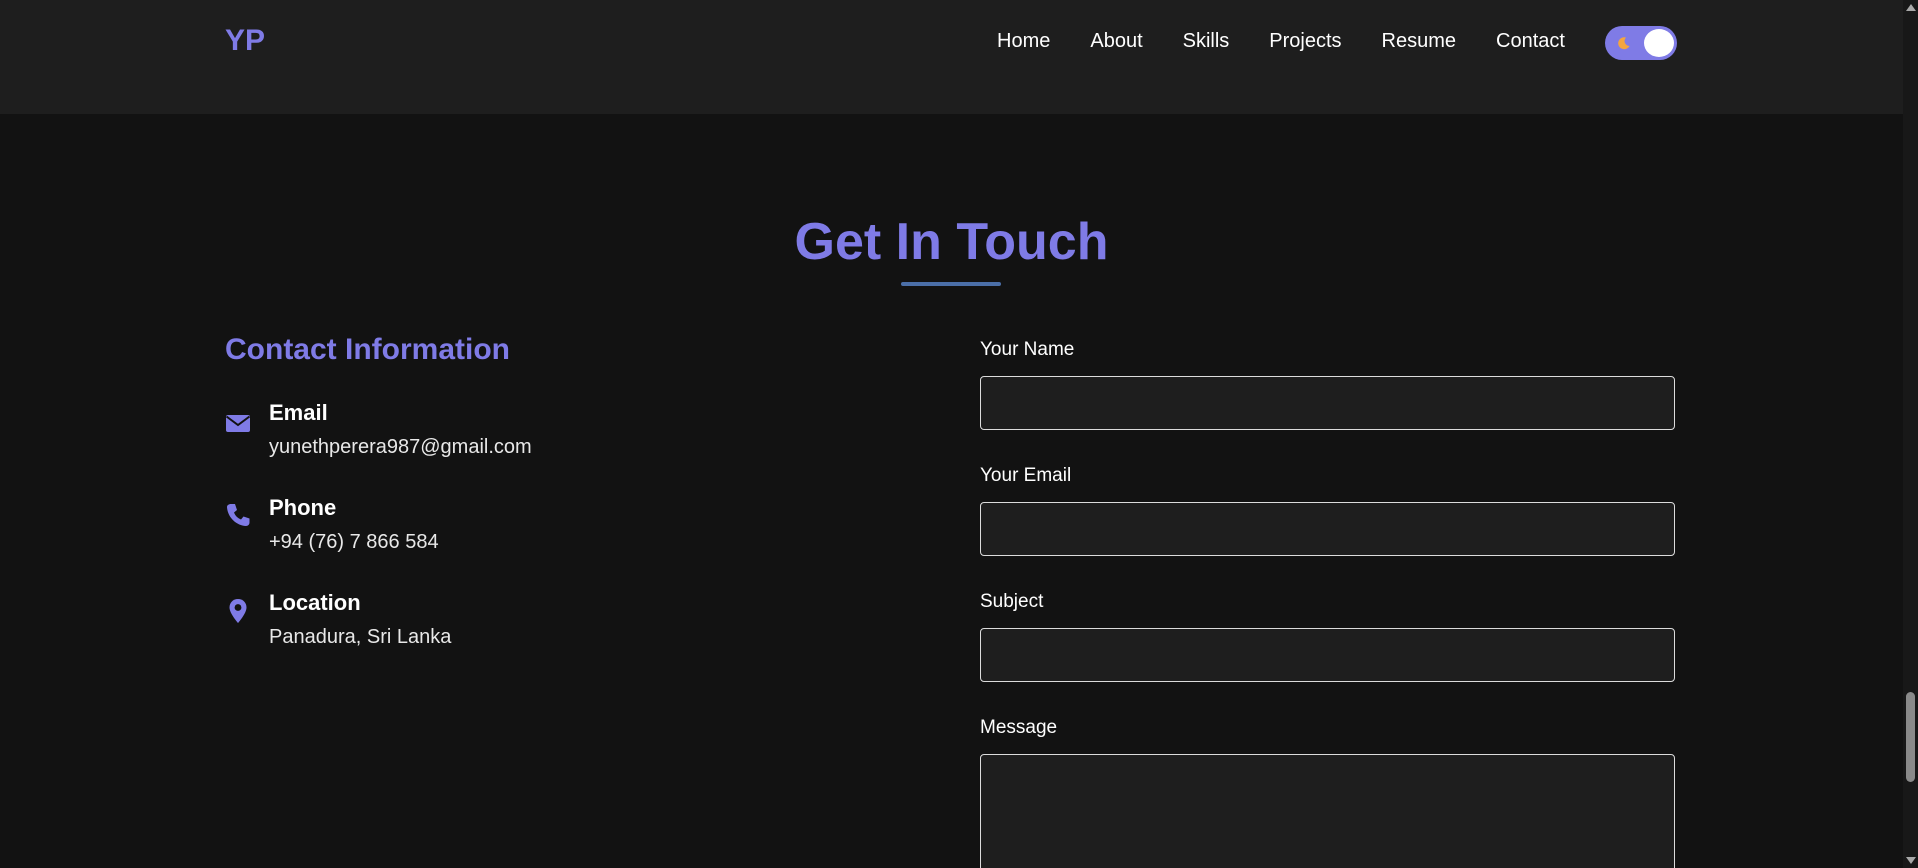 This screenshot has height=868, width=1918. What do you see at coordinates (1027, 349) in the screenshot?
I see `name-field-label: Your Name` at bounding box center [1027, 349].